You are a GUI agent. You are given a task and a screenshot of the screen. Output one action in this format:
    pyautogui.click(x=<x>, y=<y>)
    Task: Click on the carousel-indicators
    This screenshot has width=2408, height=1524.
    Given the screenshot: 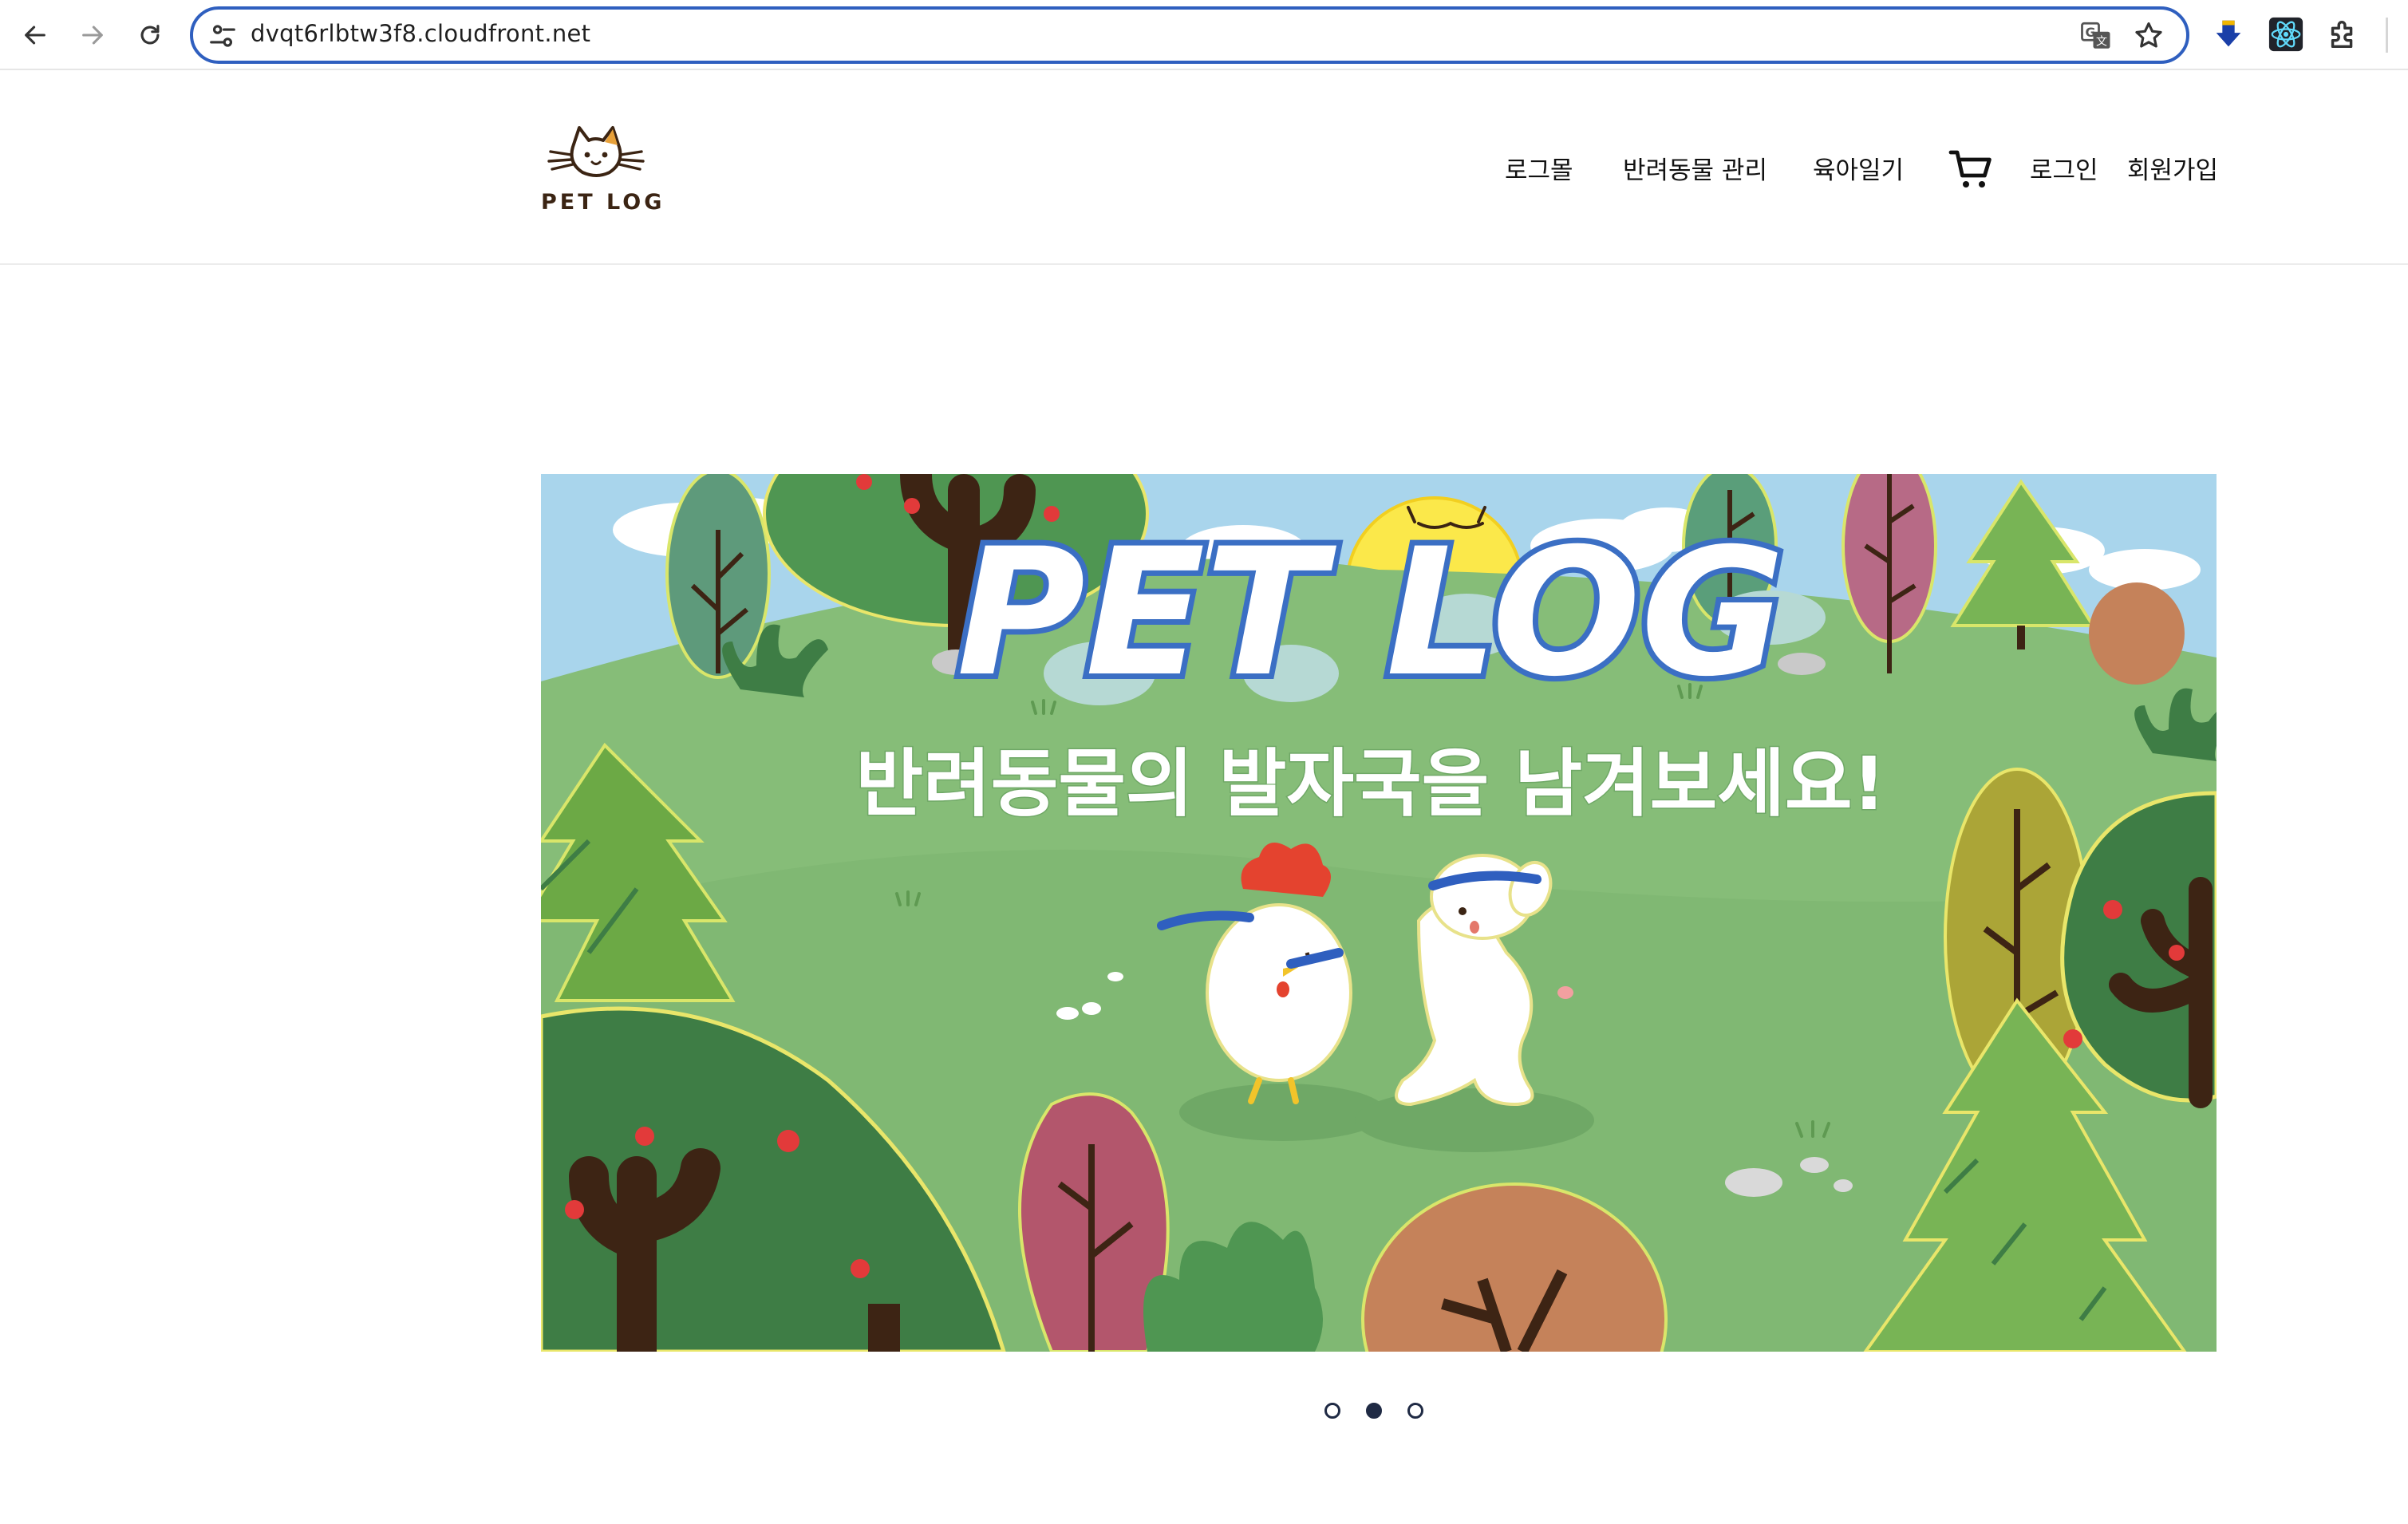 What is the action you would take?
    pyautogui.click(x=1380, y=1414)
    